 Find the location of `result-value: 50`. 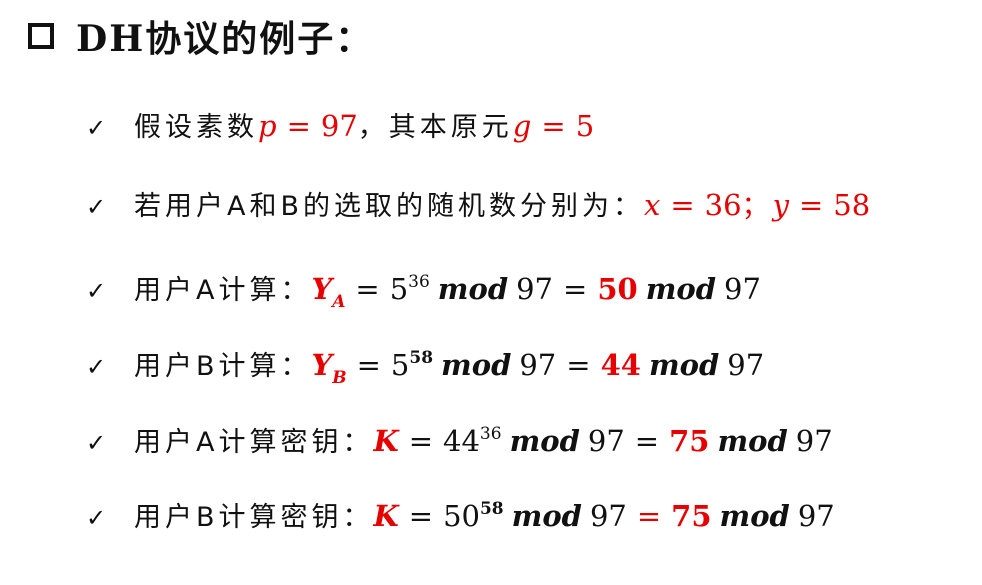

result-value: 50 is located at coordinates (617, 289).